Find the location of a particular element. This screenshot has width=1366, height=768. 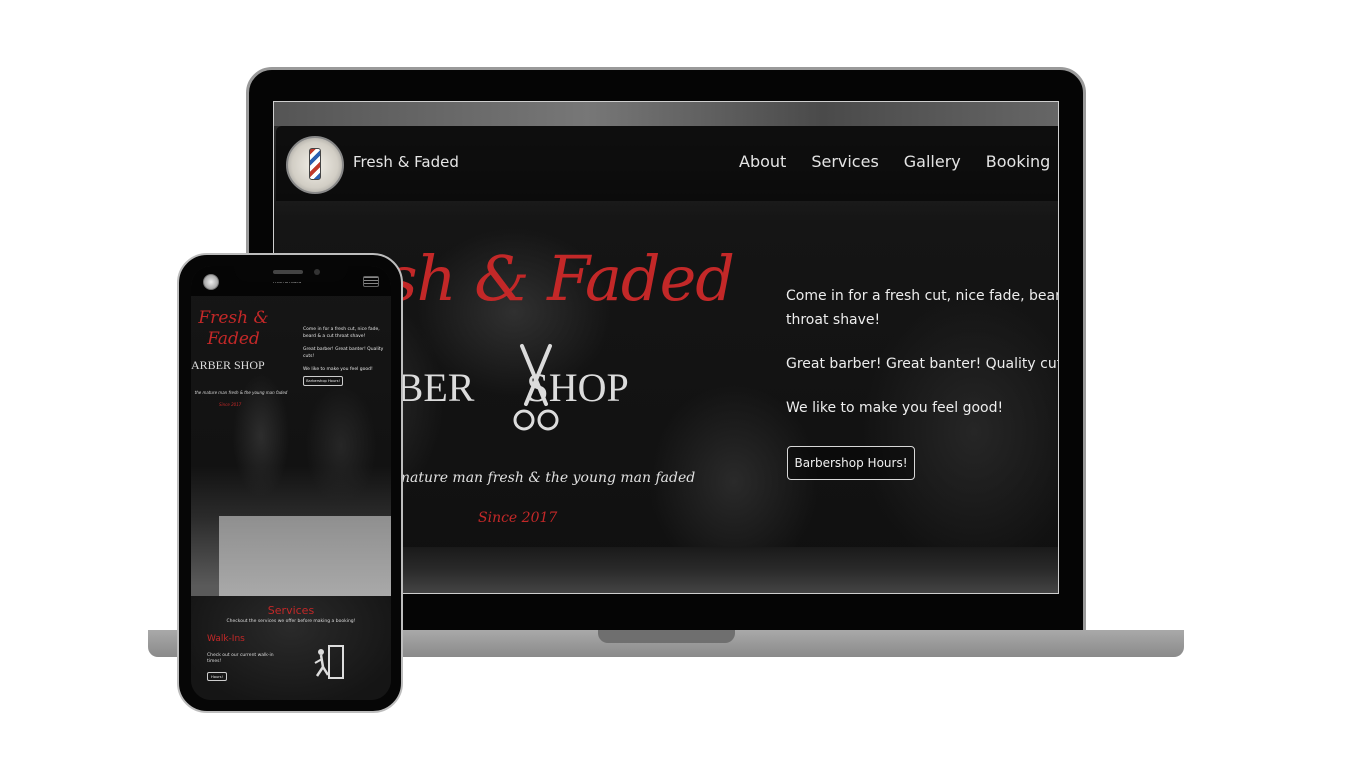

mobile-wordmark: ARBER SHOP is located at coordinates (228, 365).